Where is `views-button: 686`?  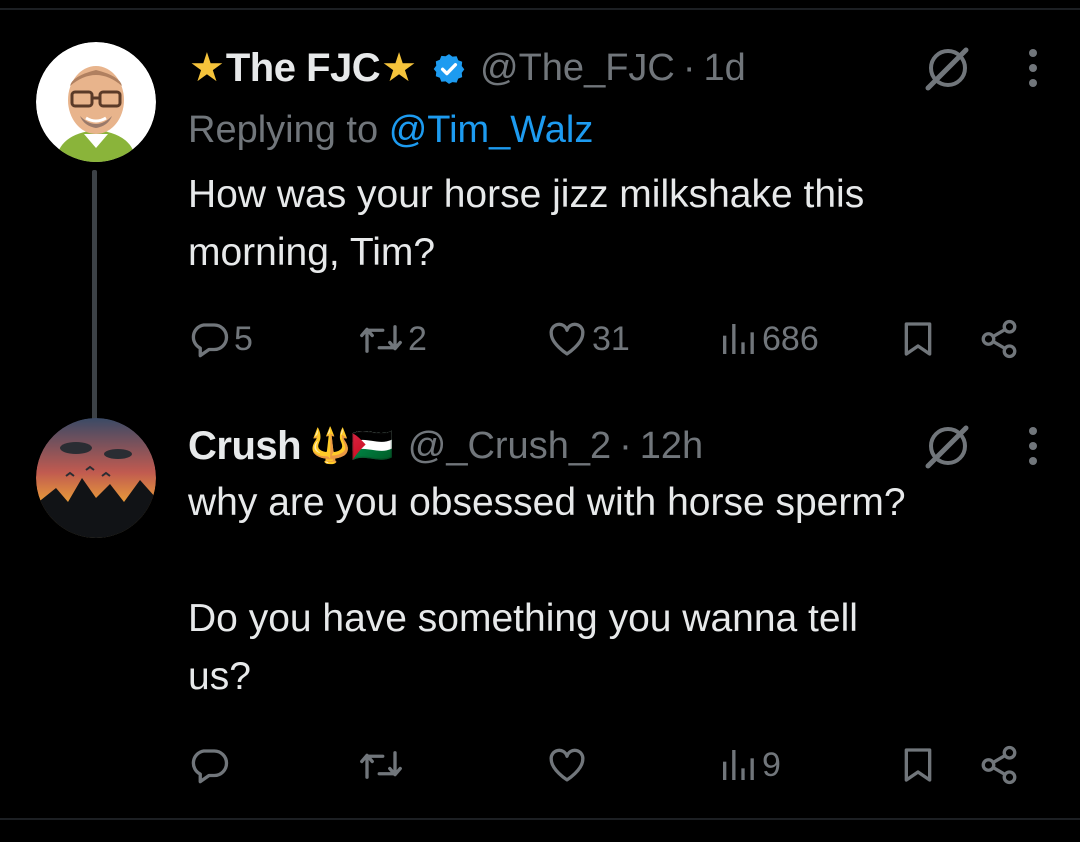
views-button: 686 is located at coordinates (768, 339).